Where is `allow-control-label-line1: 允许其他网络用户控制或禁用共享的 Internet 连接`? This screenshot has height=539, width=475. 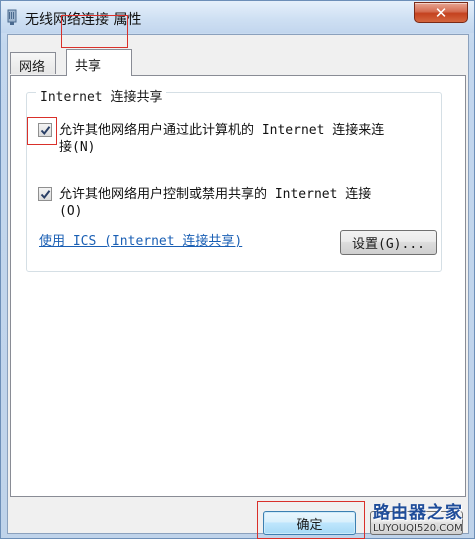
allow-control-label-line1: 允许其他网络用户控制或禁用共享的 Internet 连接 is located at coordinates (215, 194).